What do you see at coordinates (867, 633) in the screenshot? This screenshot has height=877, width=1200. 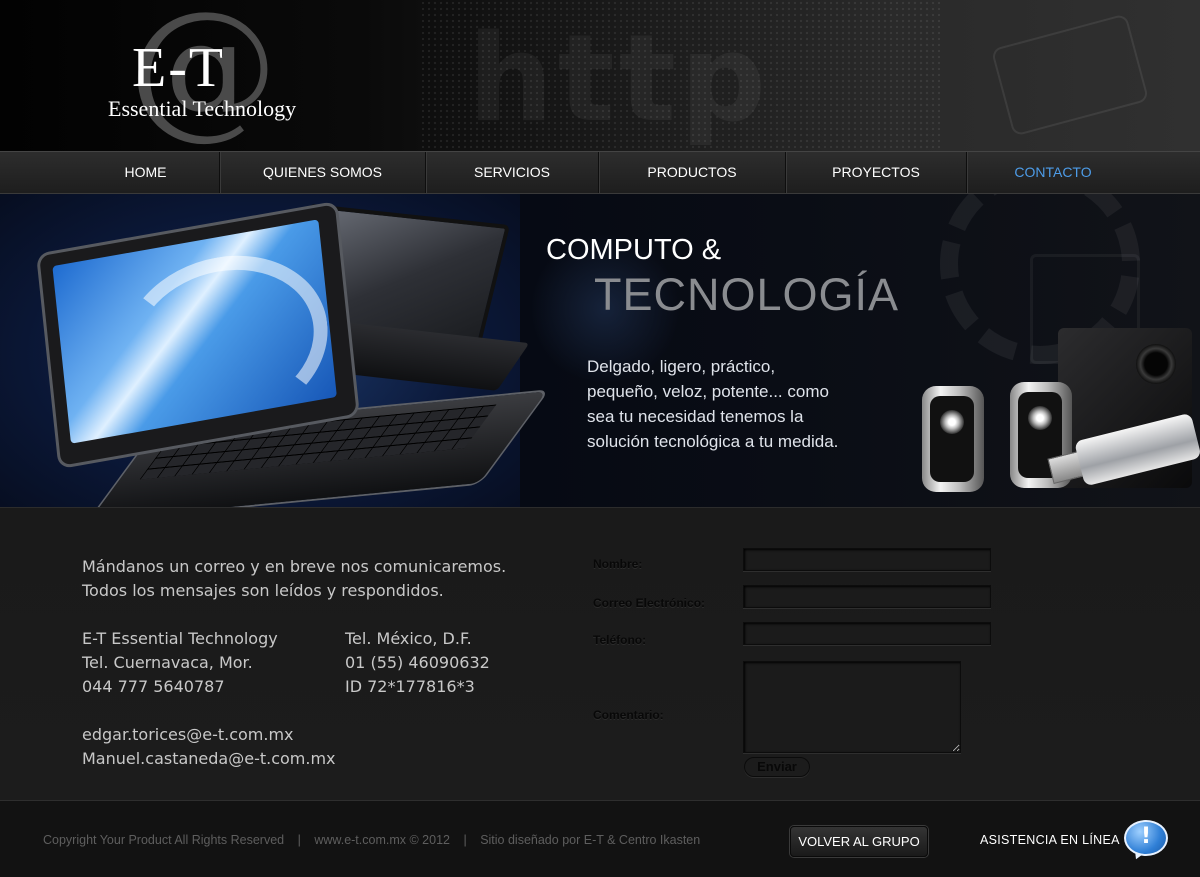 I see `phone-input` at bounding box center [867, 633].